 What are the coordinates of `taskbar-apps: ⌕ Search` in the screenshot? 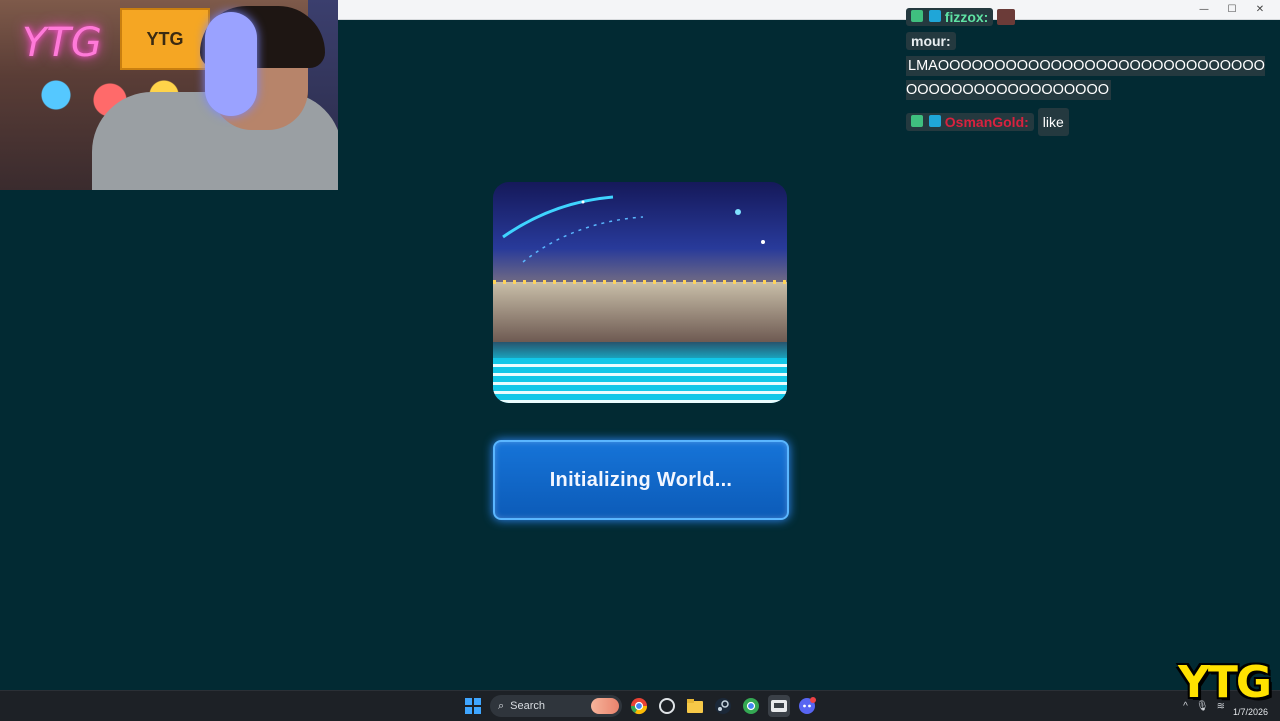 It's located at (640, 706).